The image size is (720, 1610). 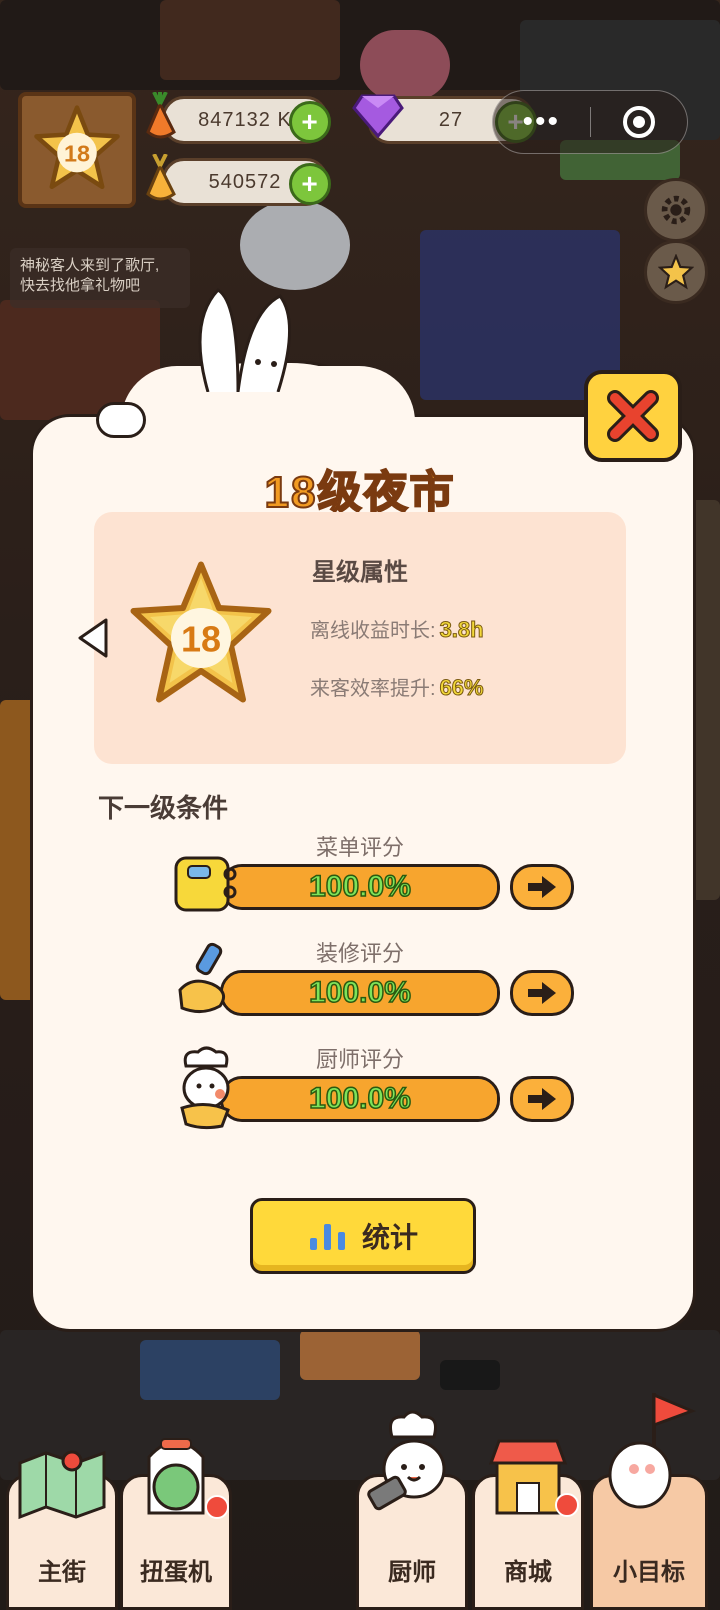 I want to click on offline-income-value: 3.8h, so click(x=461, y=630).